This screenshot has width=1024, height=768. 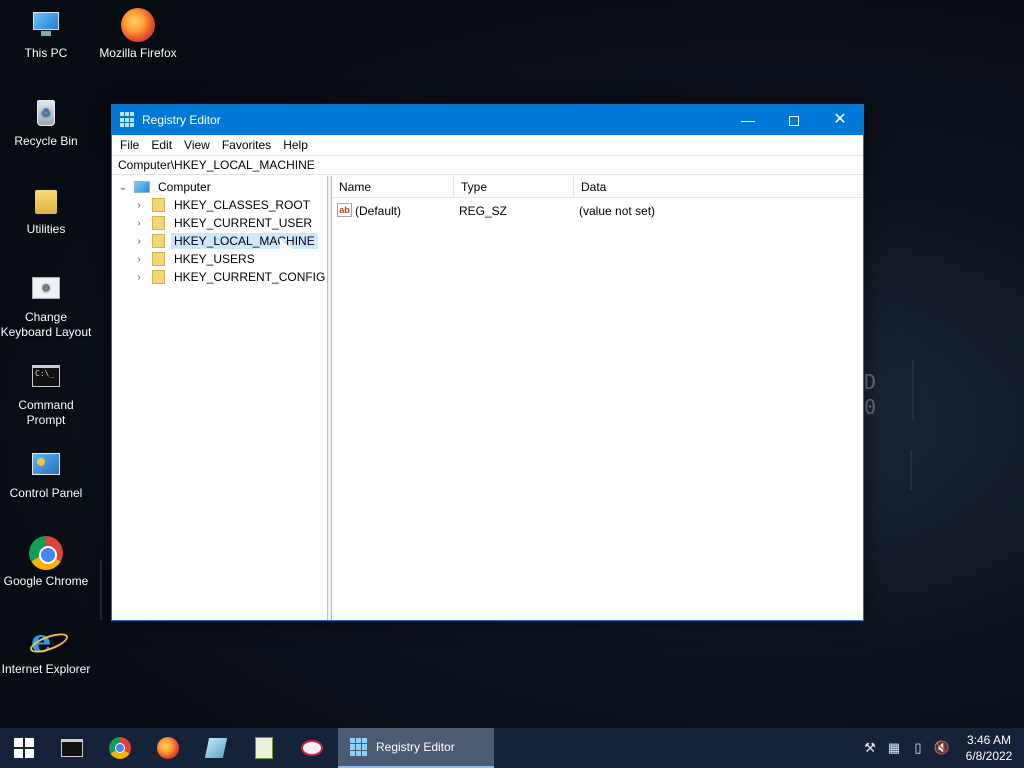 I want to click on tree-item-hkey-current-config: › HKEY_CURRENT_CONFIG, so click(x=231, y=277).